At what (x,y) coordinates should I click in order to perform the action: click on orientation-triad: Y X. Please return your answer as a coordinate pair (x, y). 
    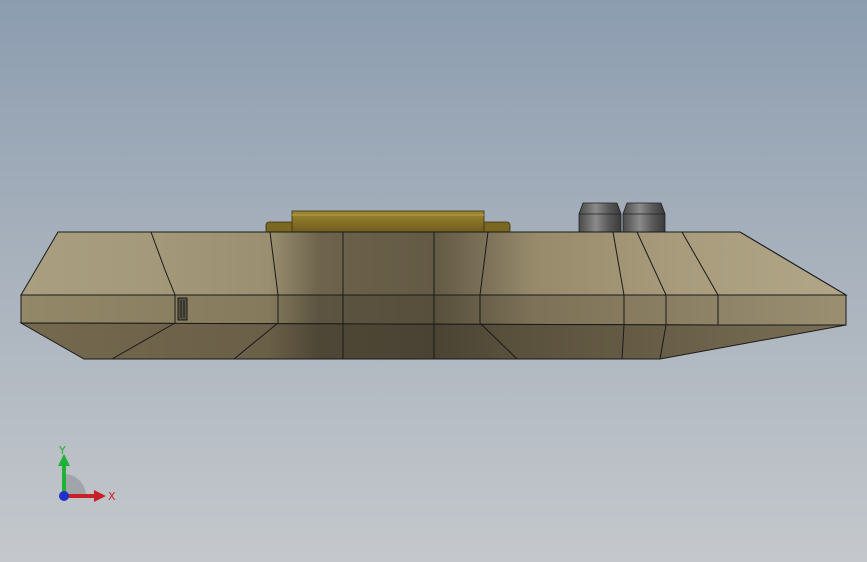
    Looking at the image, I should click on (85, 475).